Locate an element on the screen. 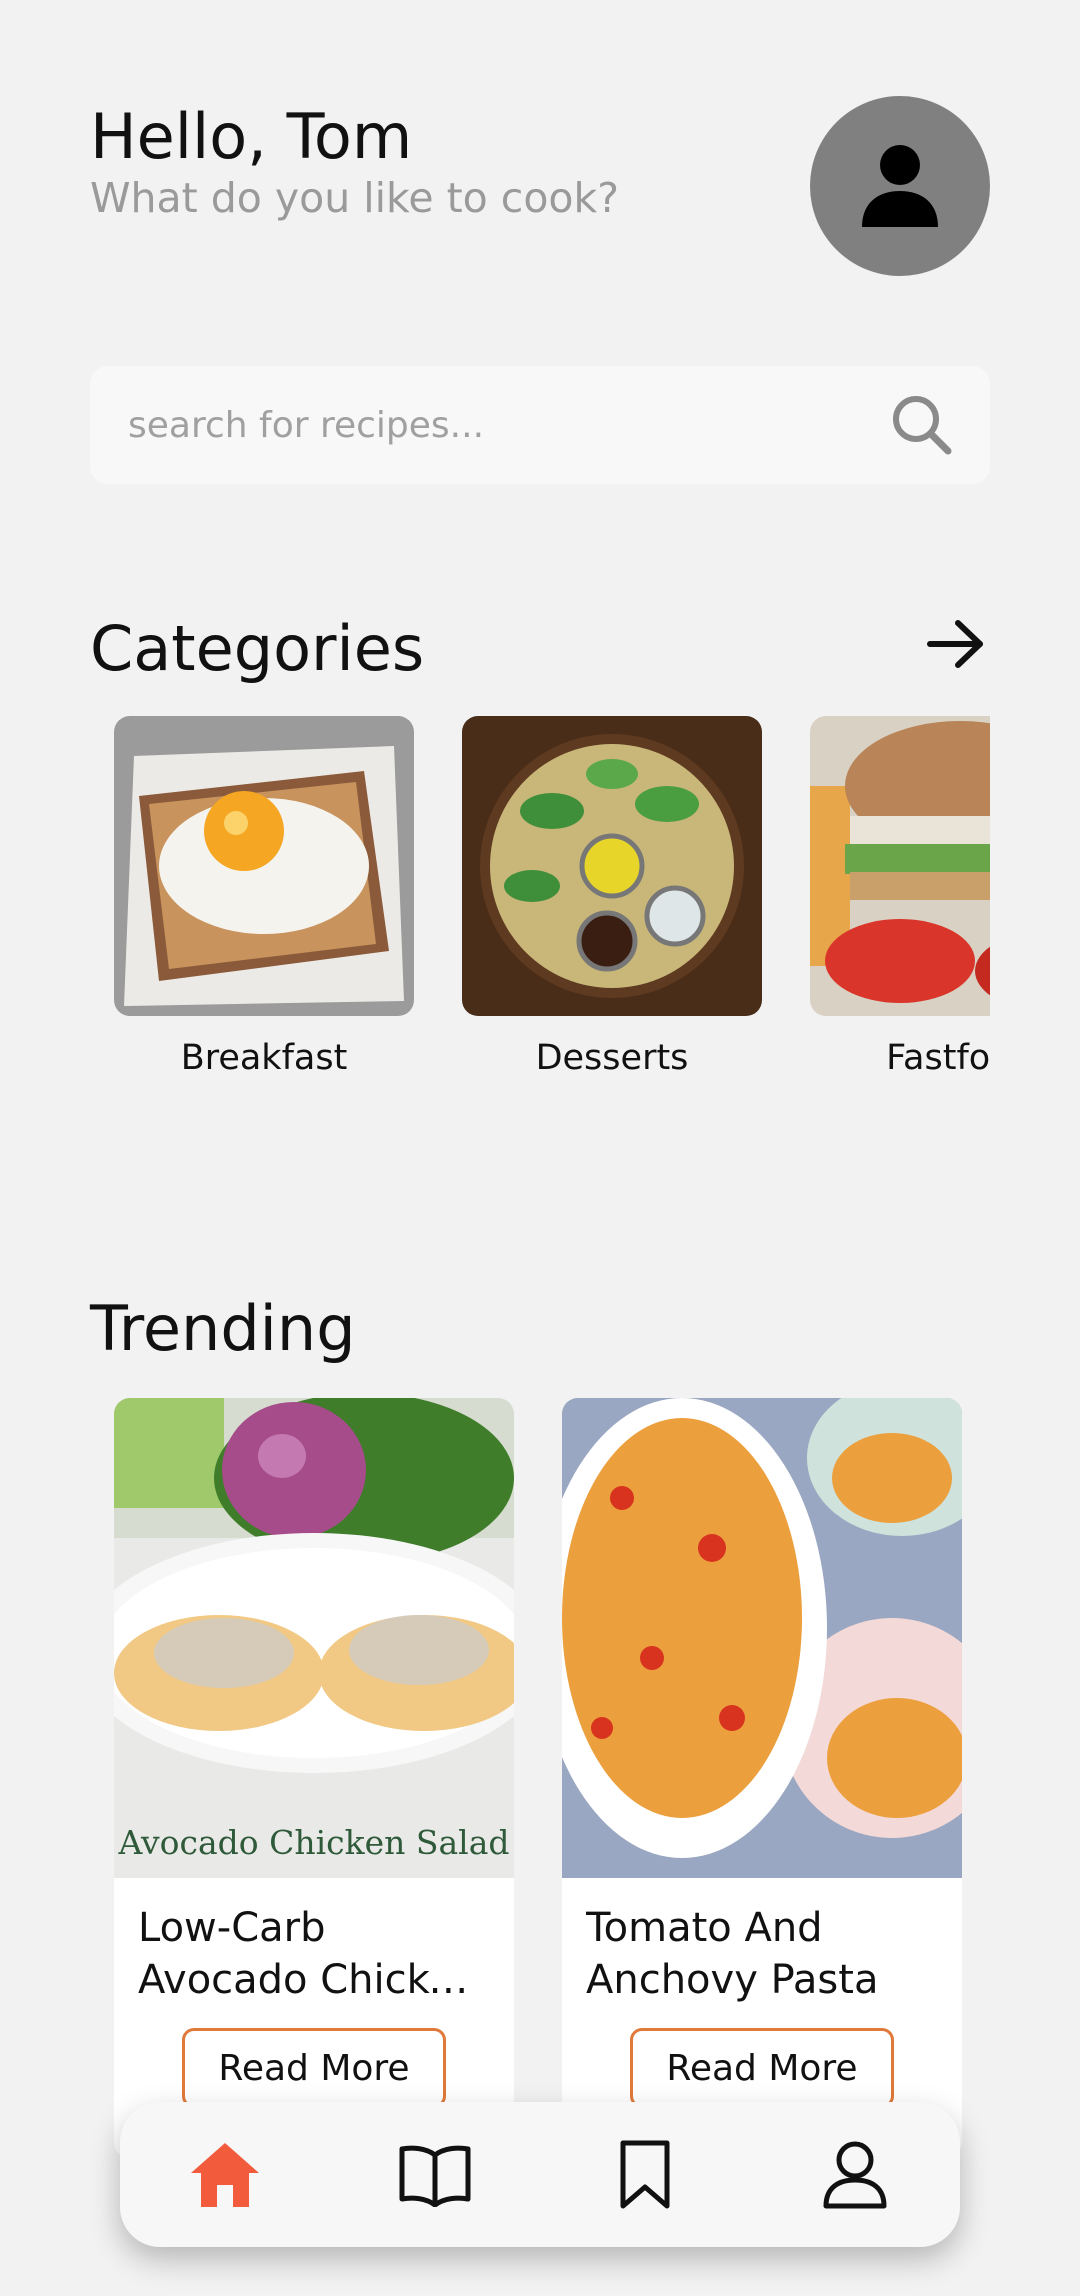 The height and width of the screenshot is (2296, 1080). nav-saved is located at coordinates (645, 2175).